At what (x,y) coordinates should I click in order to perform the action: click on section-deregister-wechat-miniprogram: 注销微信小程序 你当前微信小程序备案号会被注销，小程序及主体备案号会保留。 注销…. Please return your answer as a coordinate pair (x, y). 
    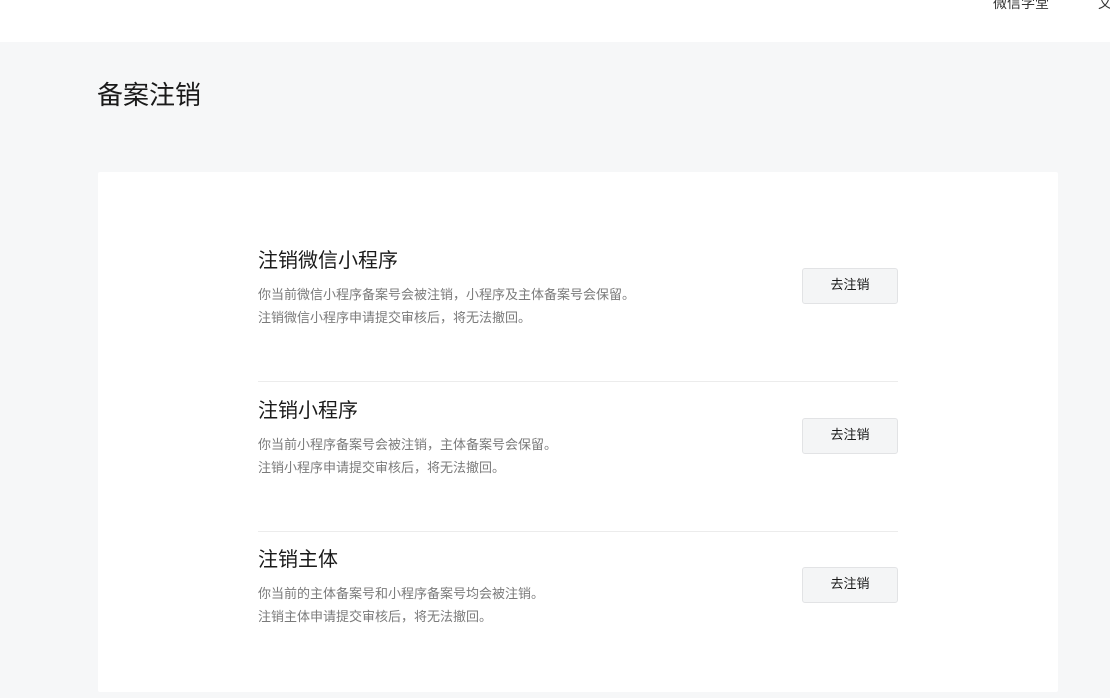
    Looking at the image, I should click on (578, 307).